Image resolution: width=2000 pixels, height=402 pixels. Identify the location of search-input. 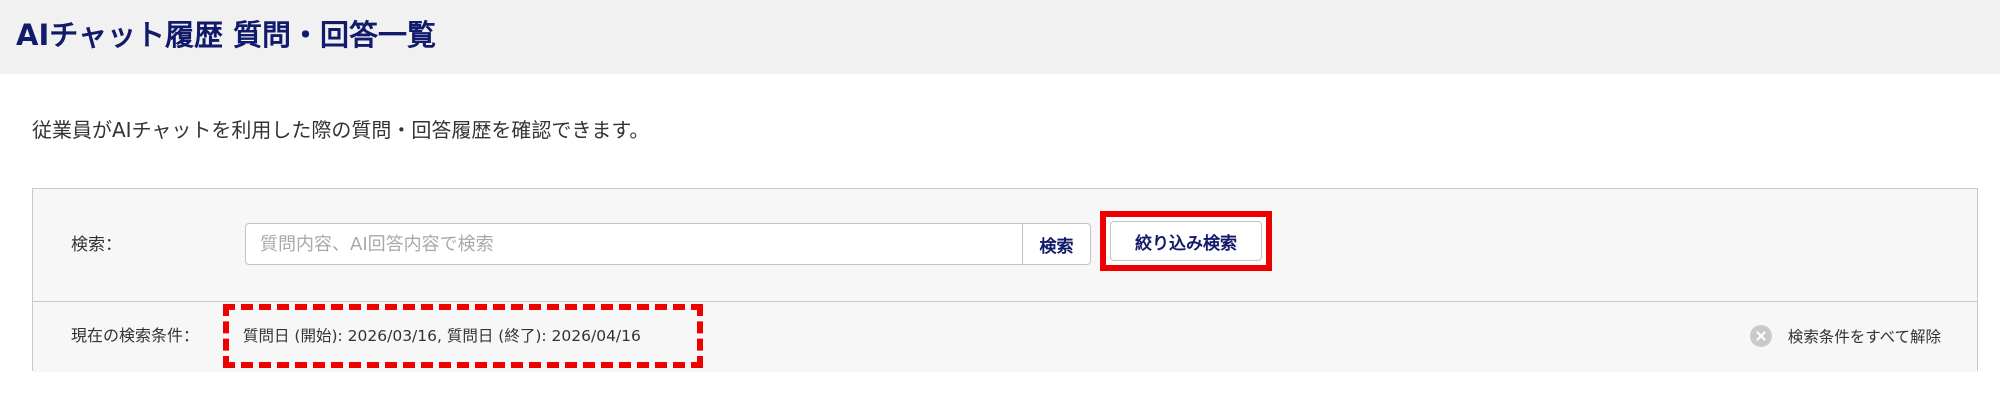
(634, 244).